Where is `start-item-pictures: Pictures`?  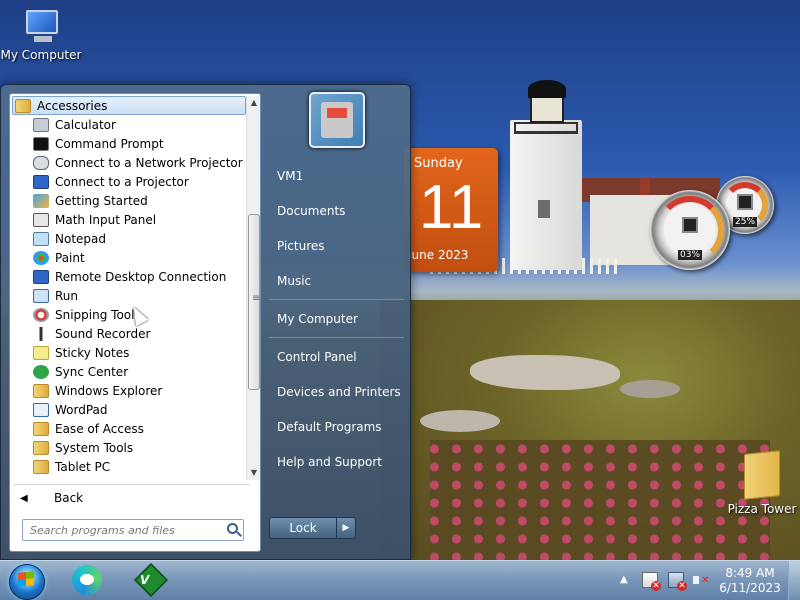 start-item-pictures: Pictures is located at coordinates (301, 246).